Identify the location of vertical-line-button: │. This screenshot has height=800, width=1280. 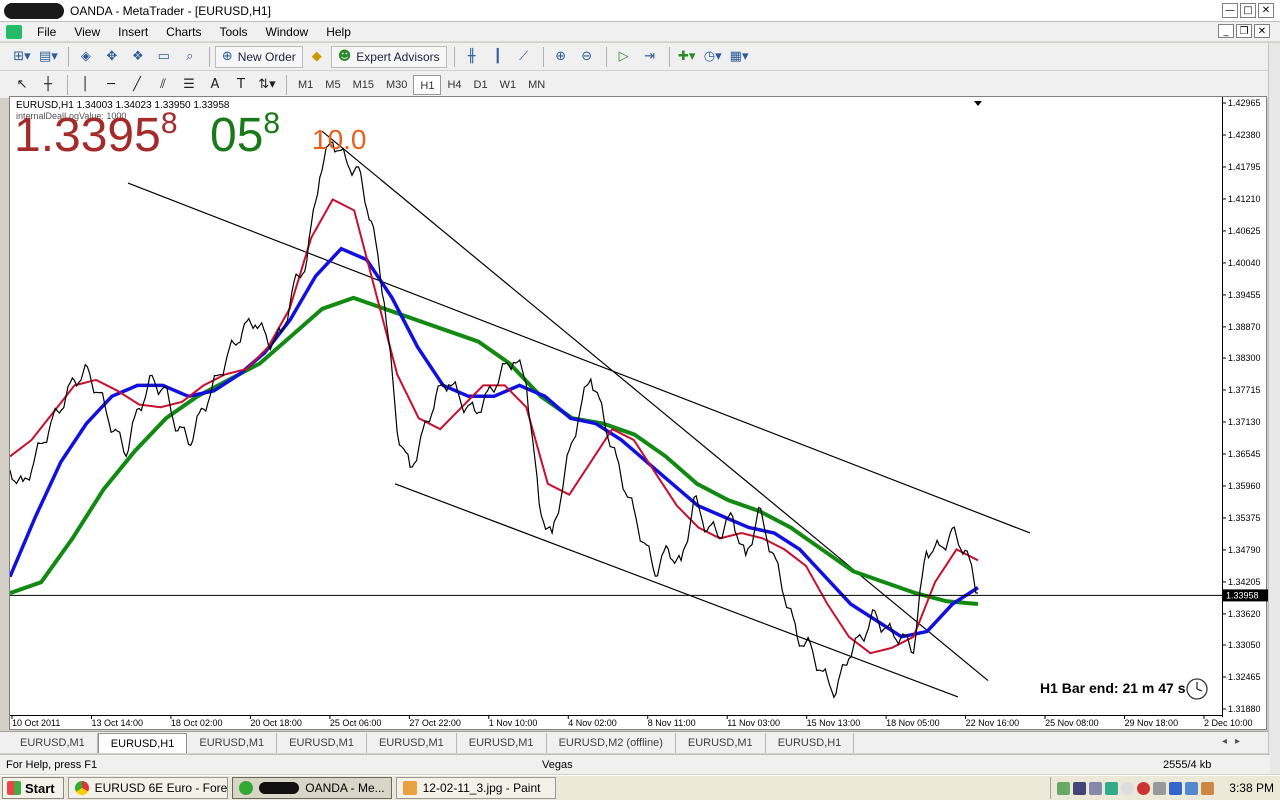
(85, 85).